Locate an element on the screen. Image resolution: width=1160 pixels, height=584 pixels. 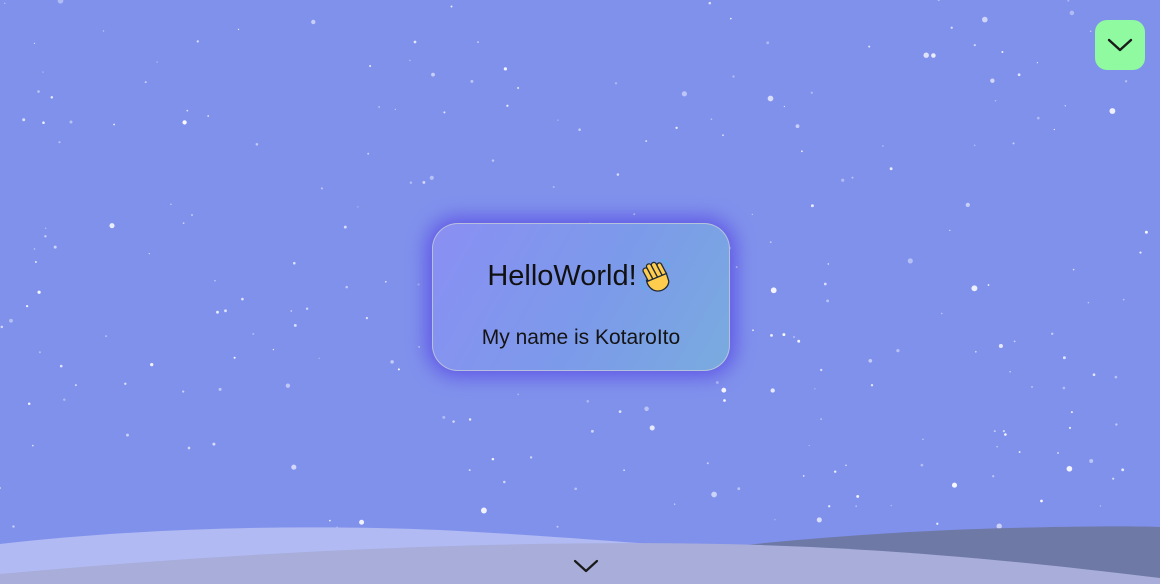
chevron-down-icon is located at coordinates (586, 566).